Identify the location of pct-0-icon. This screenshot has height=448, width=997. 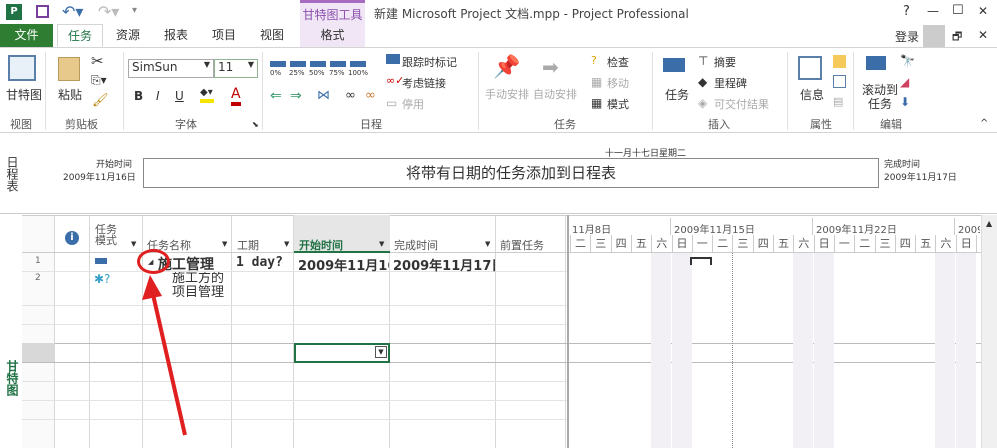
(278, 64).